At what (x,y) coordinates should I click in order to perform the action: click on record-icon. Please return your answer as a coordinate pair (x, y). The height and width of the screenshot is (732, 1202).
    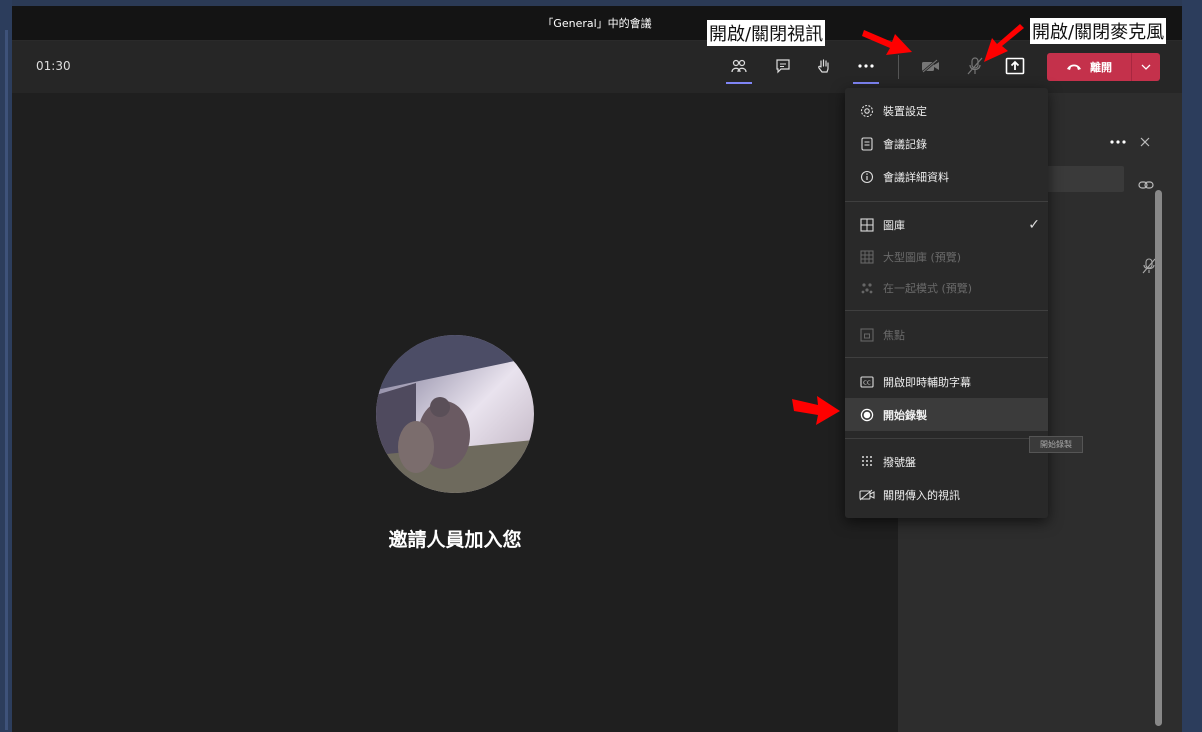
    Looking at the image, I should click on (867, 414).